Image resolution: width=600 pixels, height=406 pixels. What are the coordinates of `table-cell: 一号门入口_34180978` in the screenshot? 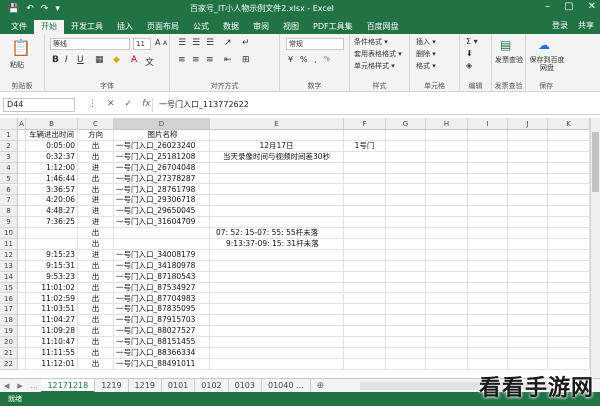 It's located at (162, 266).